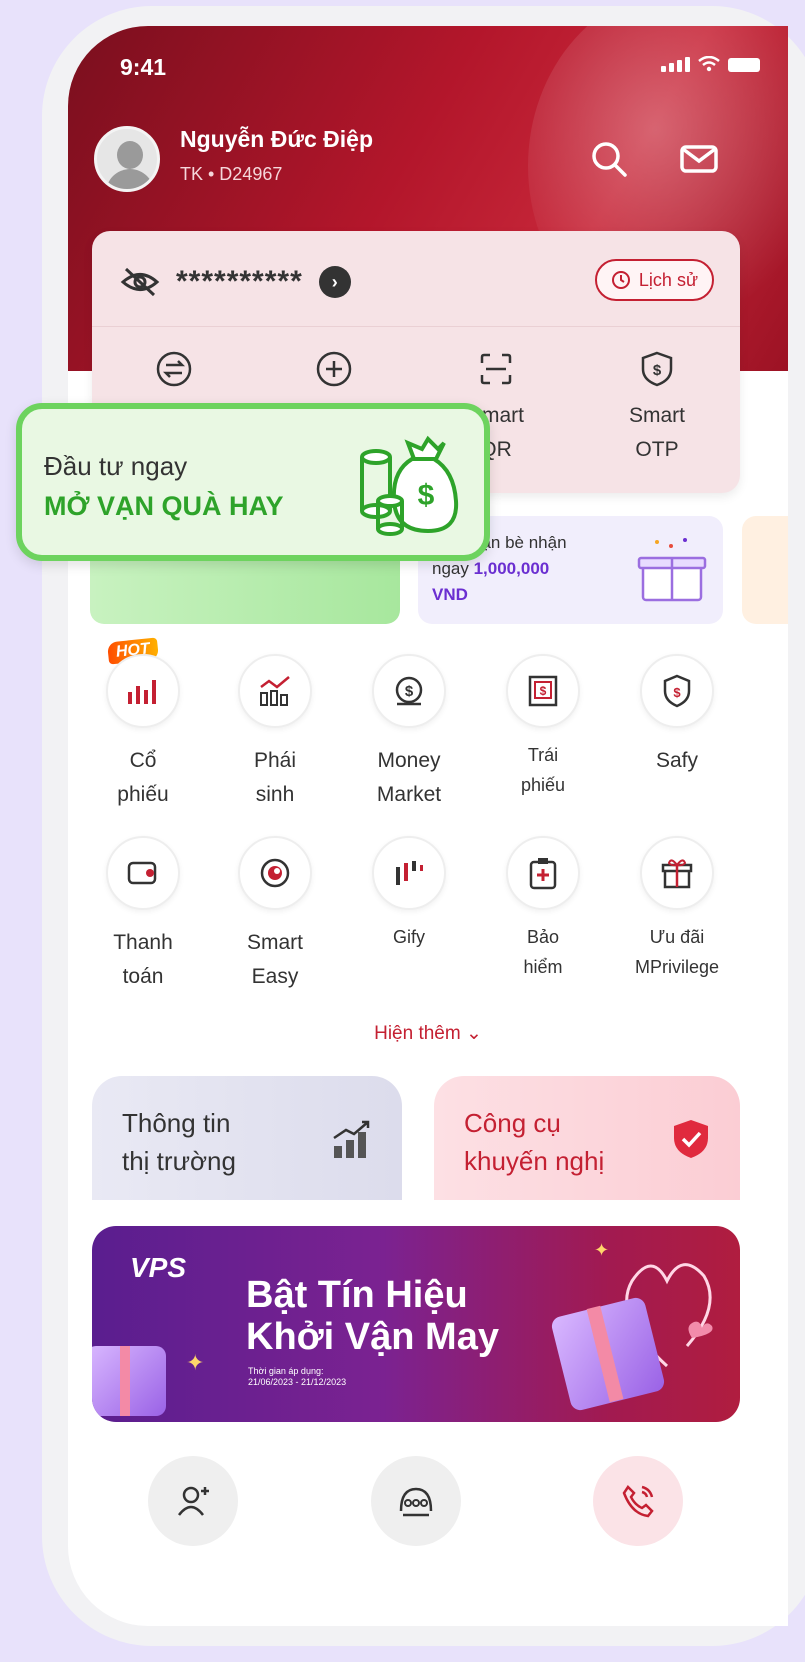 The image size is (805, 1662). I want to click on transfer-icon, so click(174, 369).